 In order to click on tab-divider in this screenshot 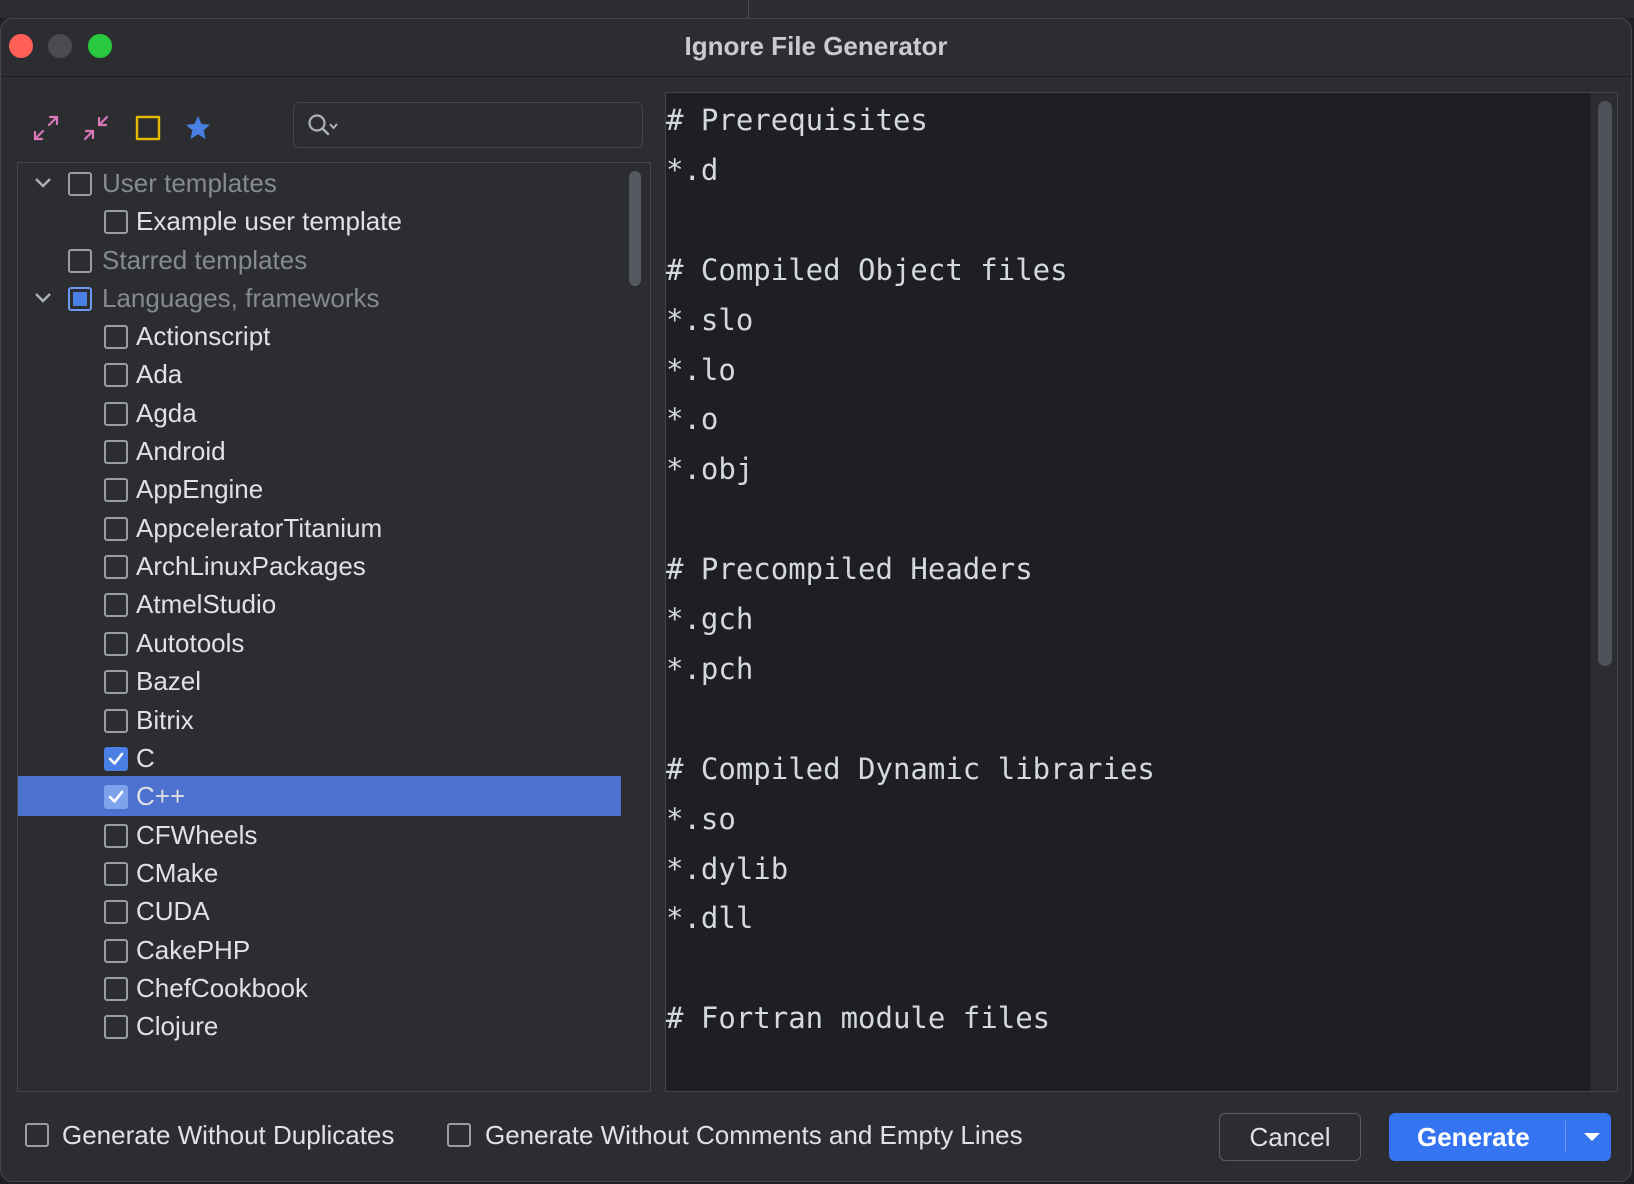, I will do `click(748, 9)`.